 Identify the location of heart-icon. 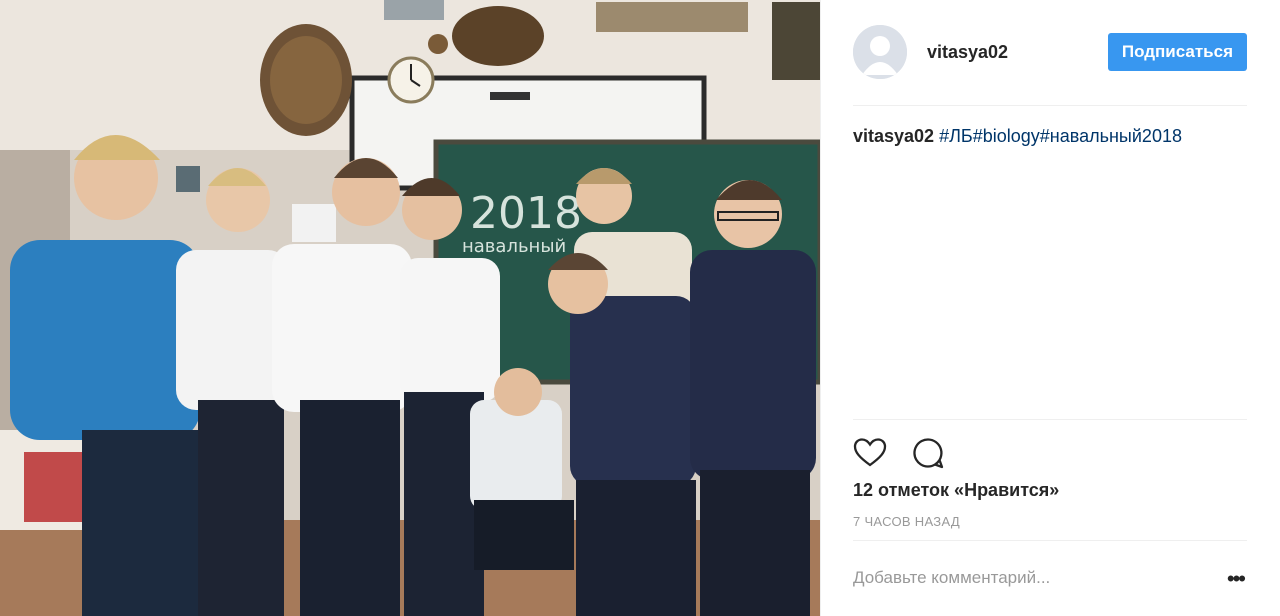
(870, 452).